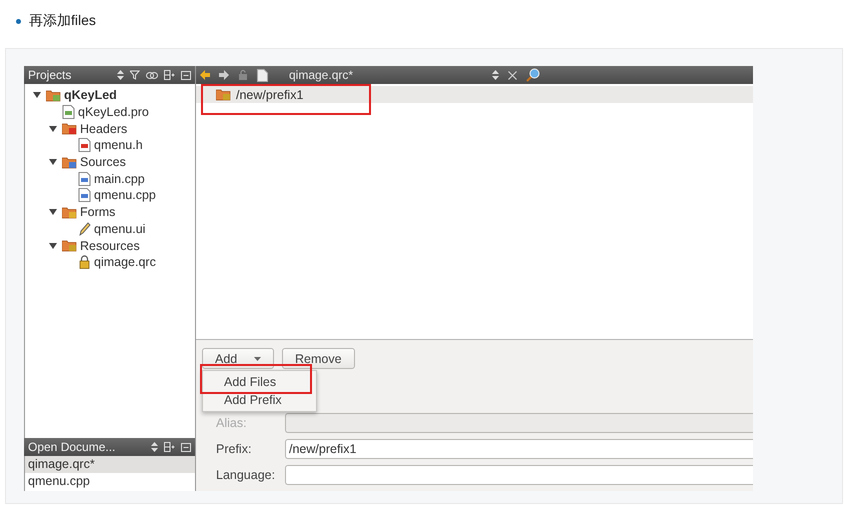 The width and height of the screenshot is (844, 505). What do you see at coordinates (512, 75) in the screenshot?
I see `close-icon` at bounding box center [512, 75].